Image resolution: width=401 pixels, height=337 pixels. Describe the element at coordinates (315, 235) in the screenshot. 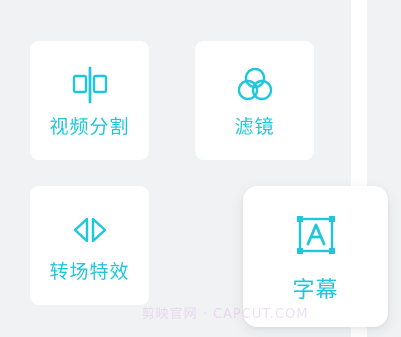

I see `caption-icon` at that location.